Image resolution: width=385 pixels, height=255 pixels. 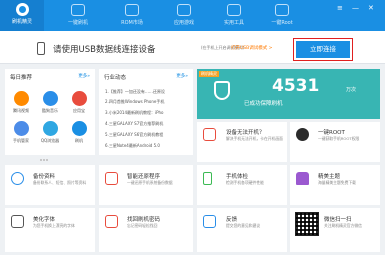 I want to click on restore-icon, so click(x=111, y=178).